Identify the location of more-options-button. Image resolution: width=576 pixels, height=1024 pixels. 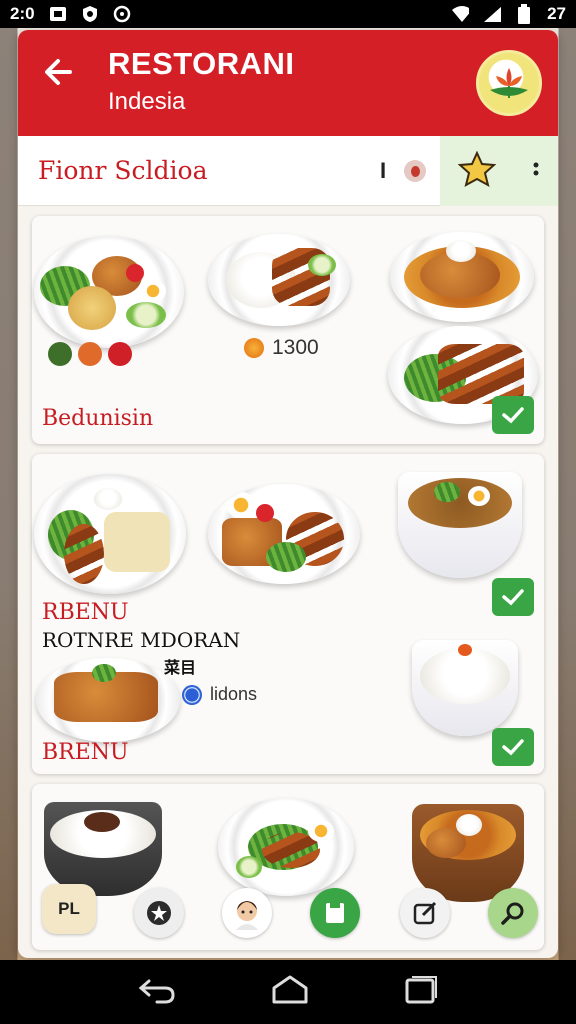
(536, 171).